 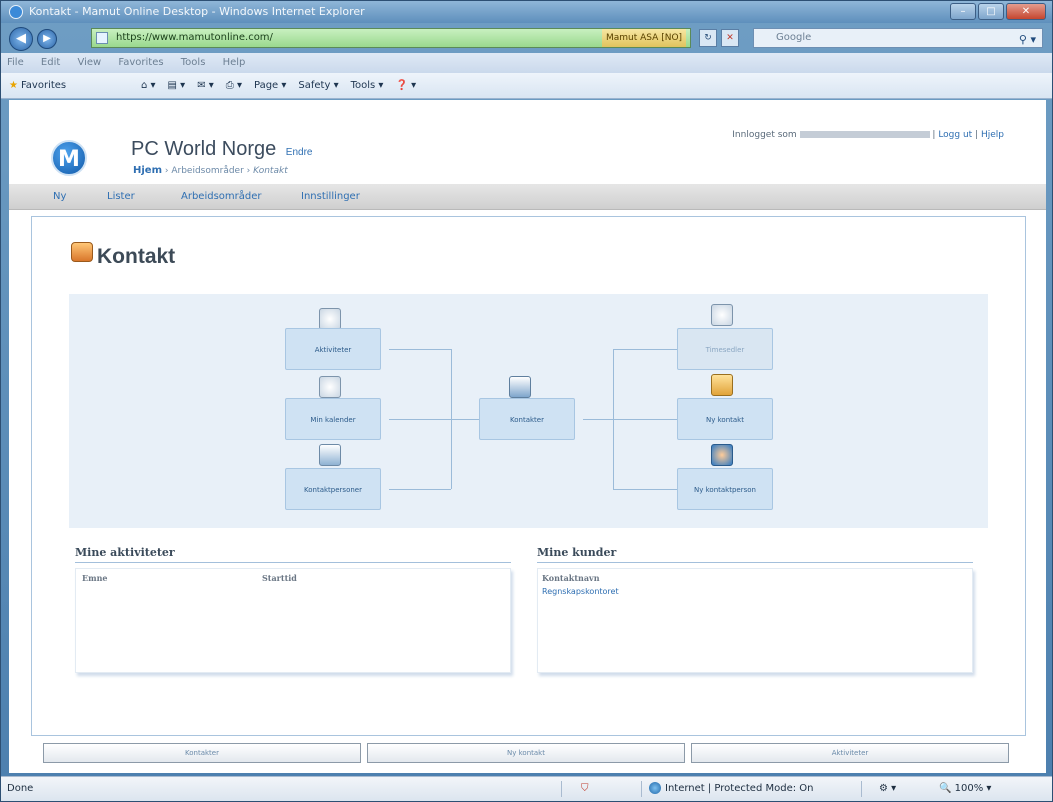 What do you see at coordinates (37, 86) in the screenshot?
I see `favorites-button: ★ Favorites` at bounding box center [37, 86].